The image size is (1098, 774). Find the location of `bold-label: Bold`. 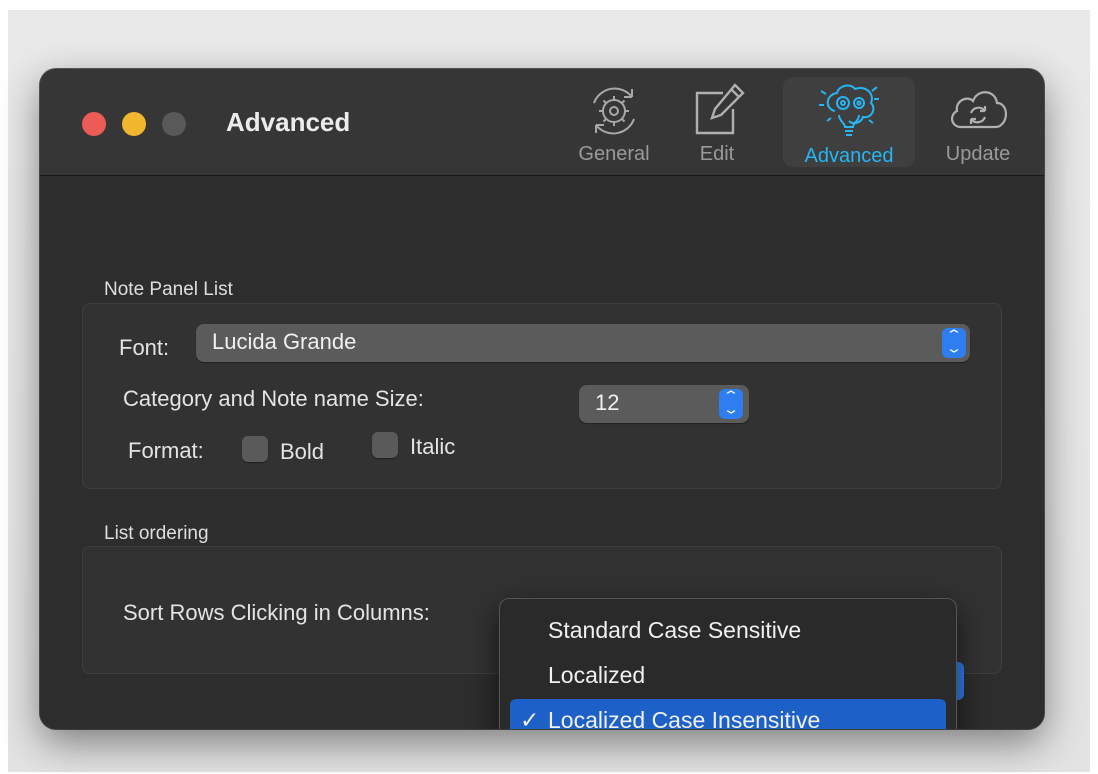

bold-label: Bold is located at coordinates (302, 451).